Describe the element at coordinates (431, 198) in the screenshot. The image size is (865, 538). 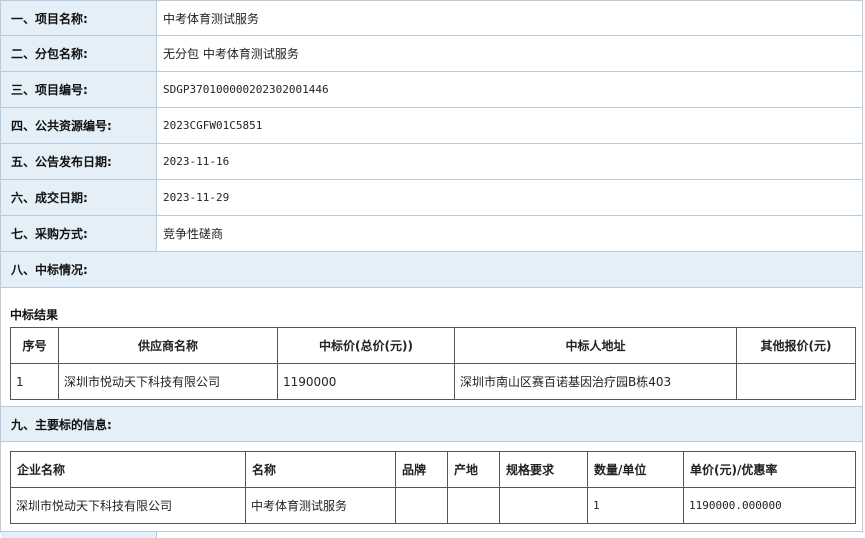
I see `info-row-deal-date: 六、成交日期: 2023-11-29` at that location.